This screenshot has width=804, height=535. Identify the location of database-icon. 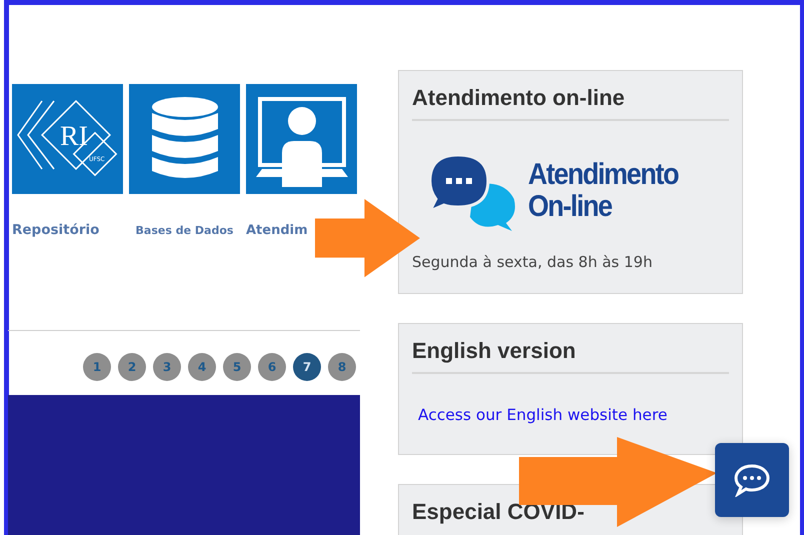
(185, 139).